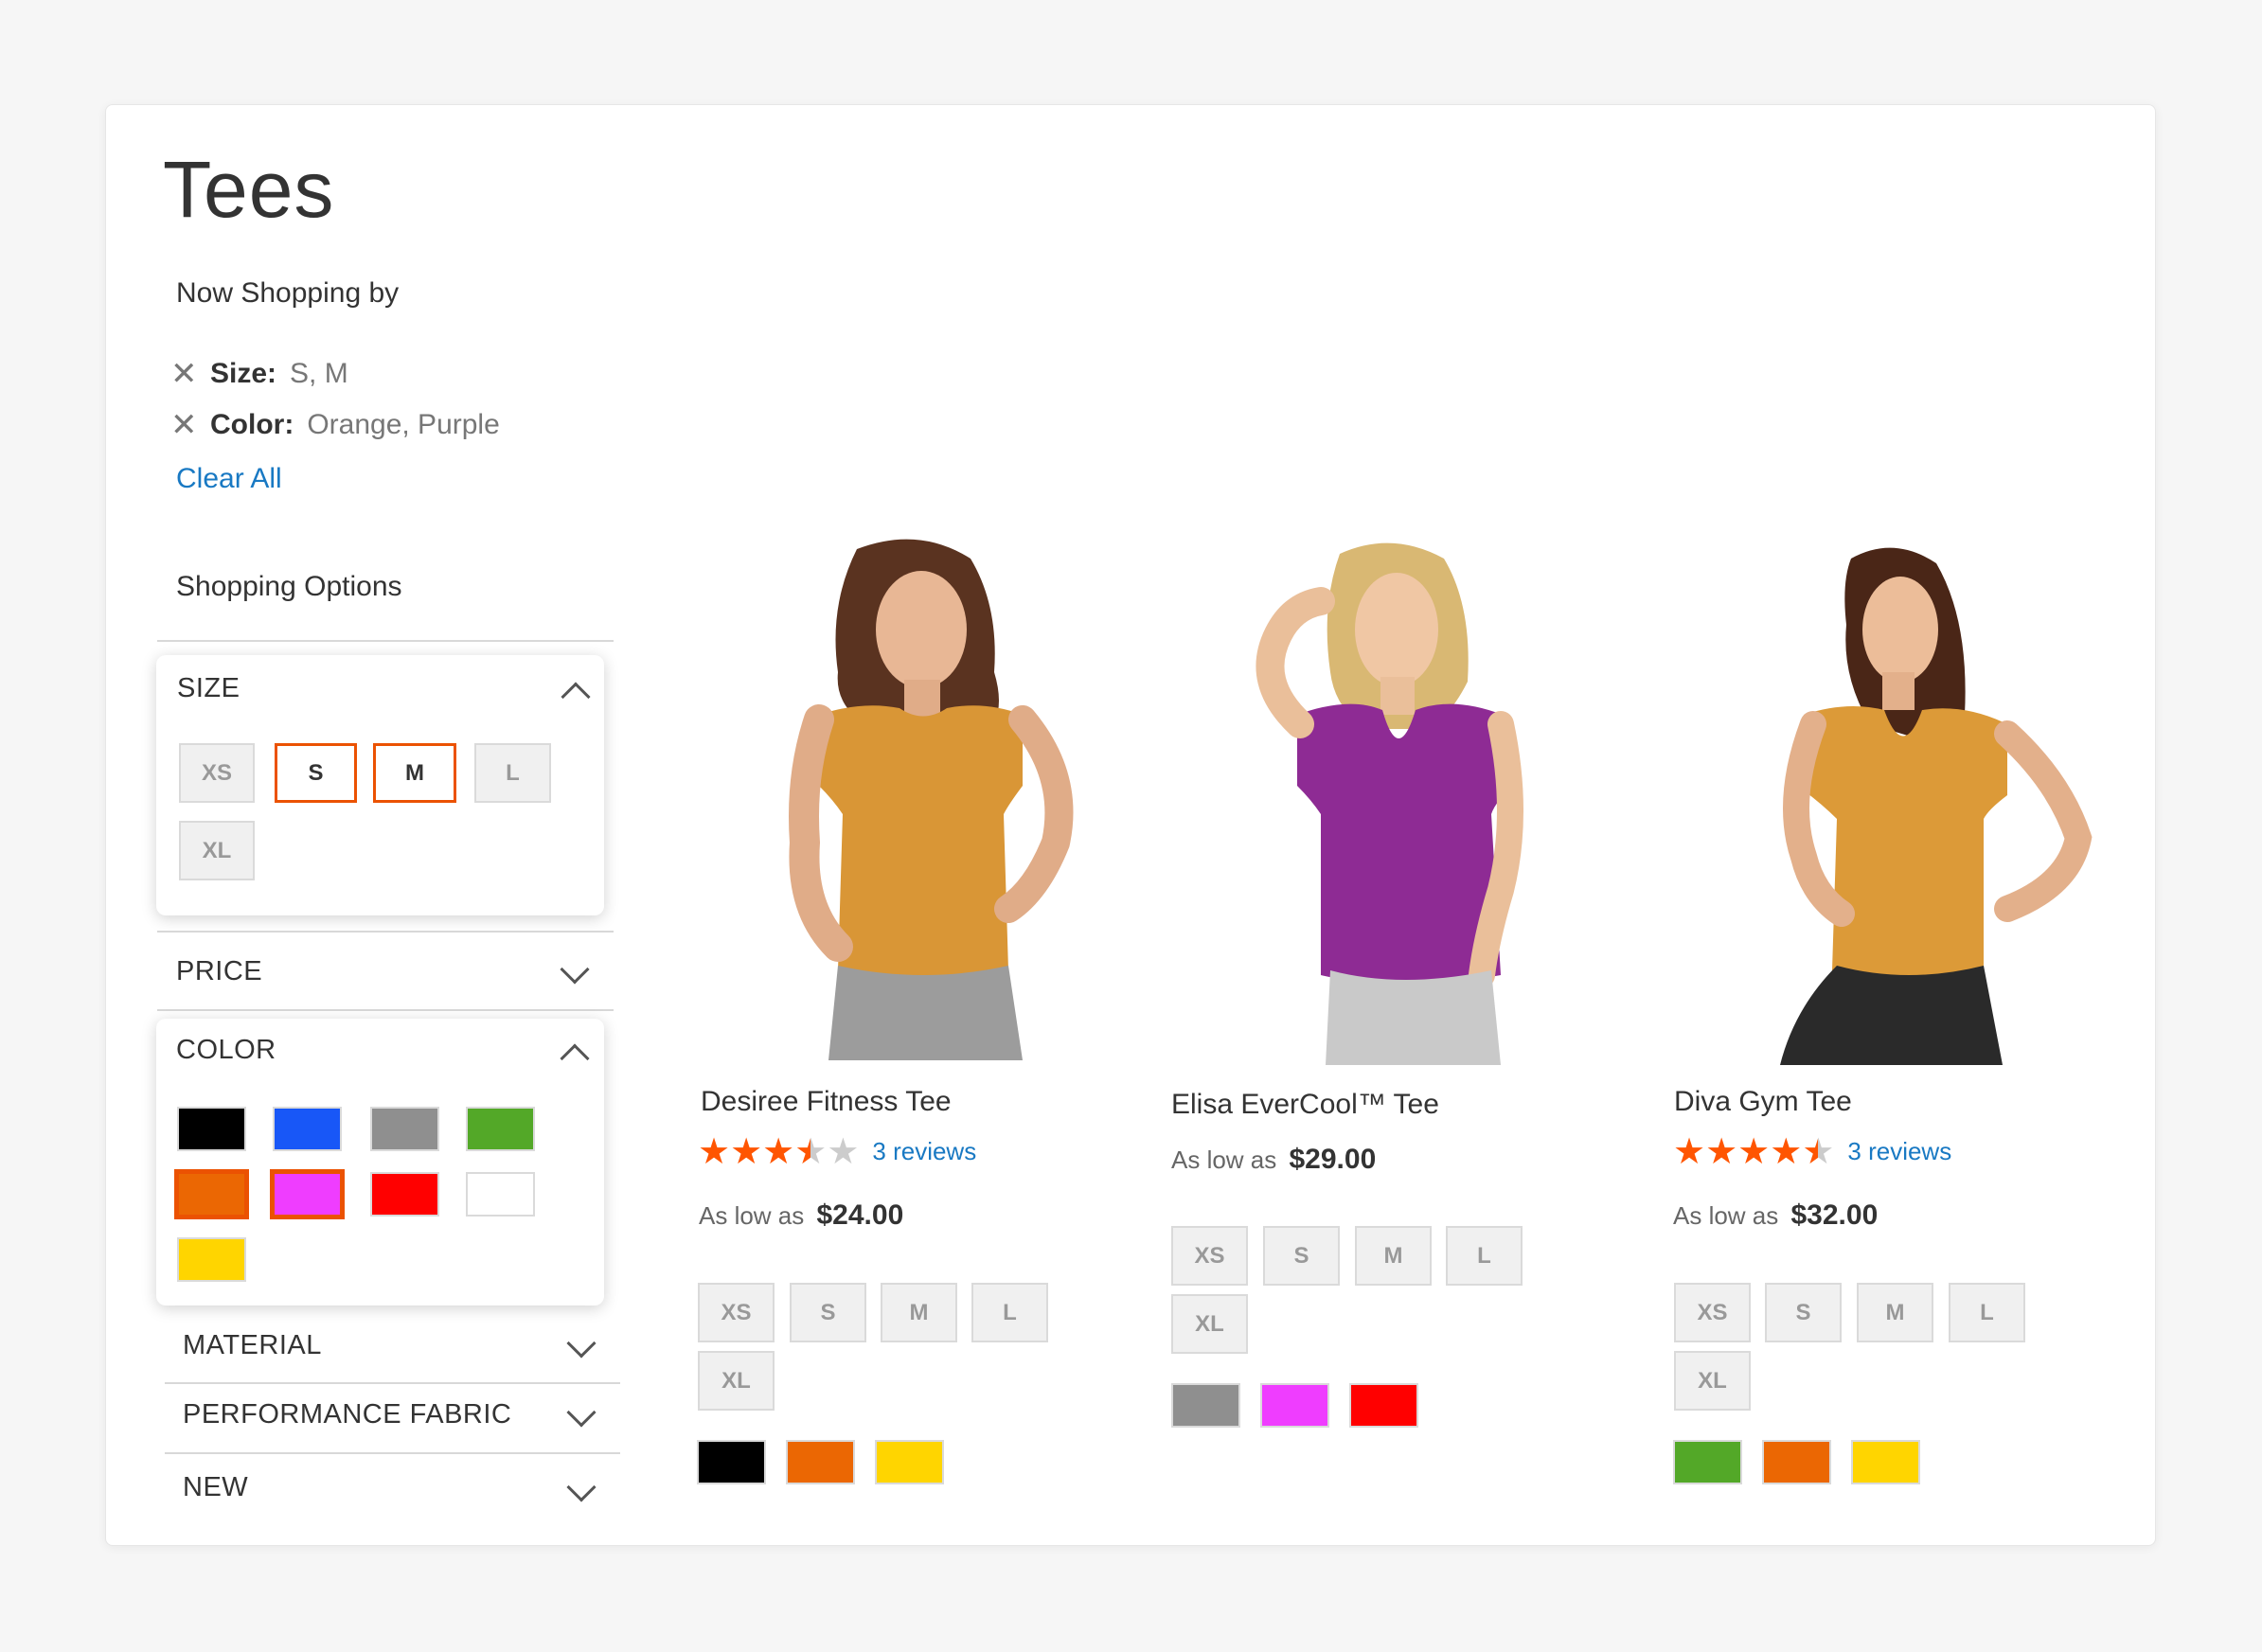 This screenshot has height=1652, width=2262. What do you see at coordinates (1834, 1215) in the screenshot?
I see `price-value: $32.00` at bounding box center [1834, 1215].